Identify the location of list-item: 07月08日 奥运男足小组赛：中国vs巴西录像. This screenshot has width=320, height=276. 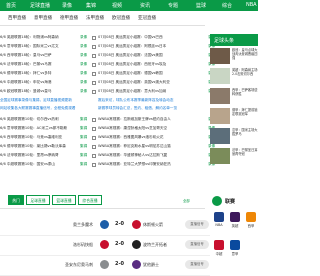
(157, 38).